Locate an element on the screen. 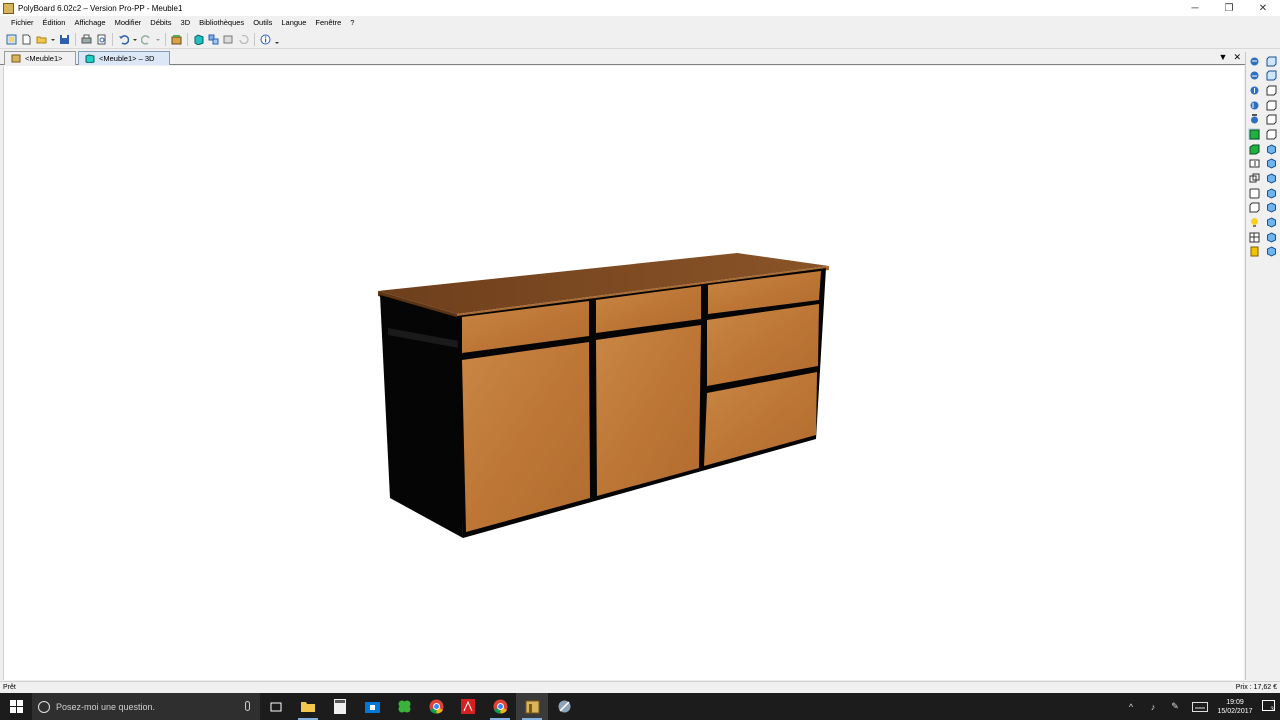 The width and height of the screenshot is (1280, 720). light-bulb-icon is located at coordinates (1254, 223).